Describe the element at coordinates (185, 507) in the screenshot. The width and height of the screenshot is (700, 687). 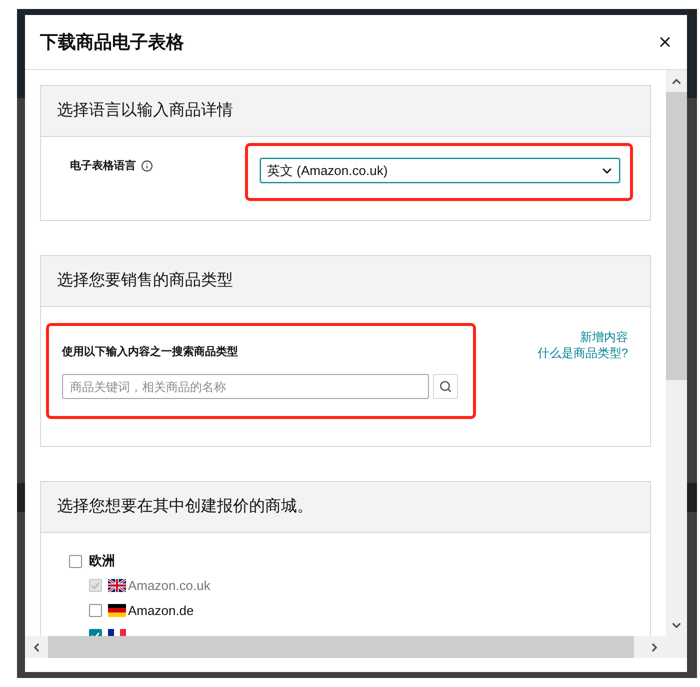
I see `section-title: 选择您想要在其中创建报价的商城。` at that location.